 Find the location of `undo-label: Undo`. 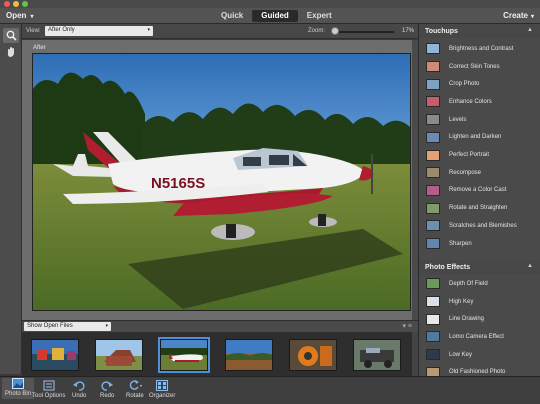

undo-label: Undo is located at coordinates (79, 396).